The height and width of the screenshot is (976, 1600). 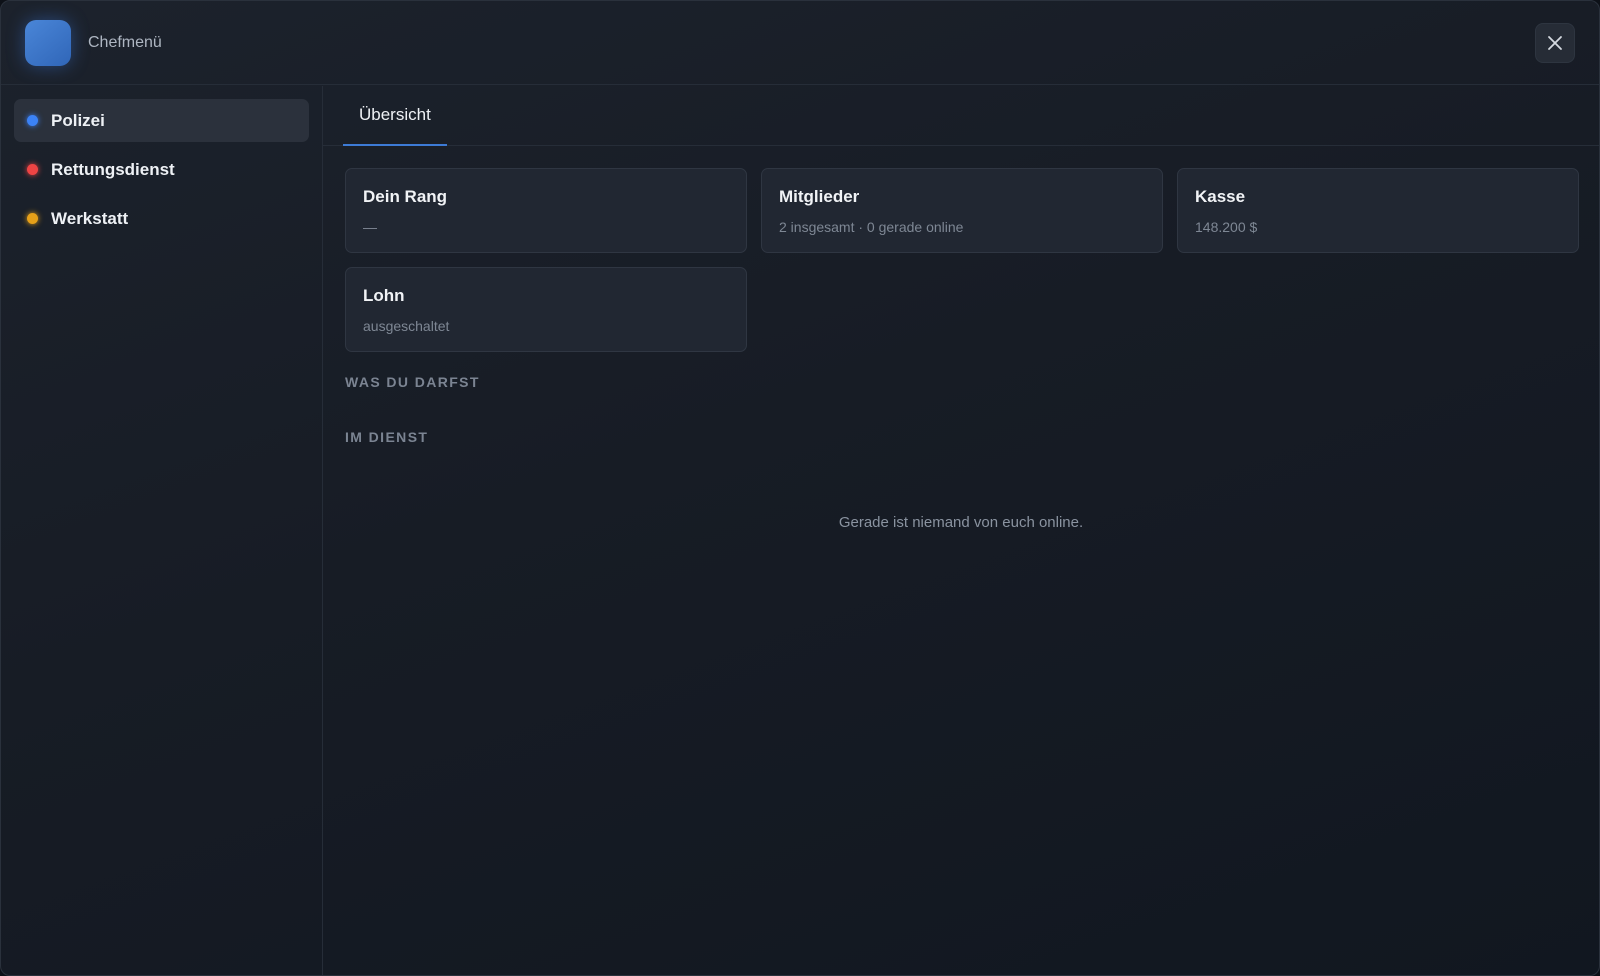 What do you see at coordinates (961, 116) in the screenshot?
I see `tab-bar: Übersicht` at bounding box center [961, 116].